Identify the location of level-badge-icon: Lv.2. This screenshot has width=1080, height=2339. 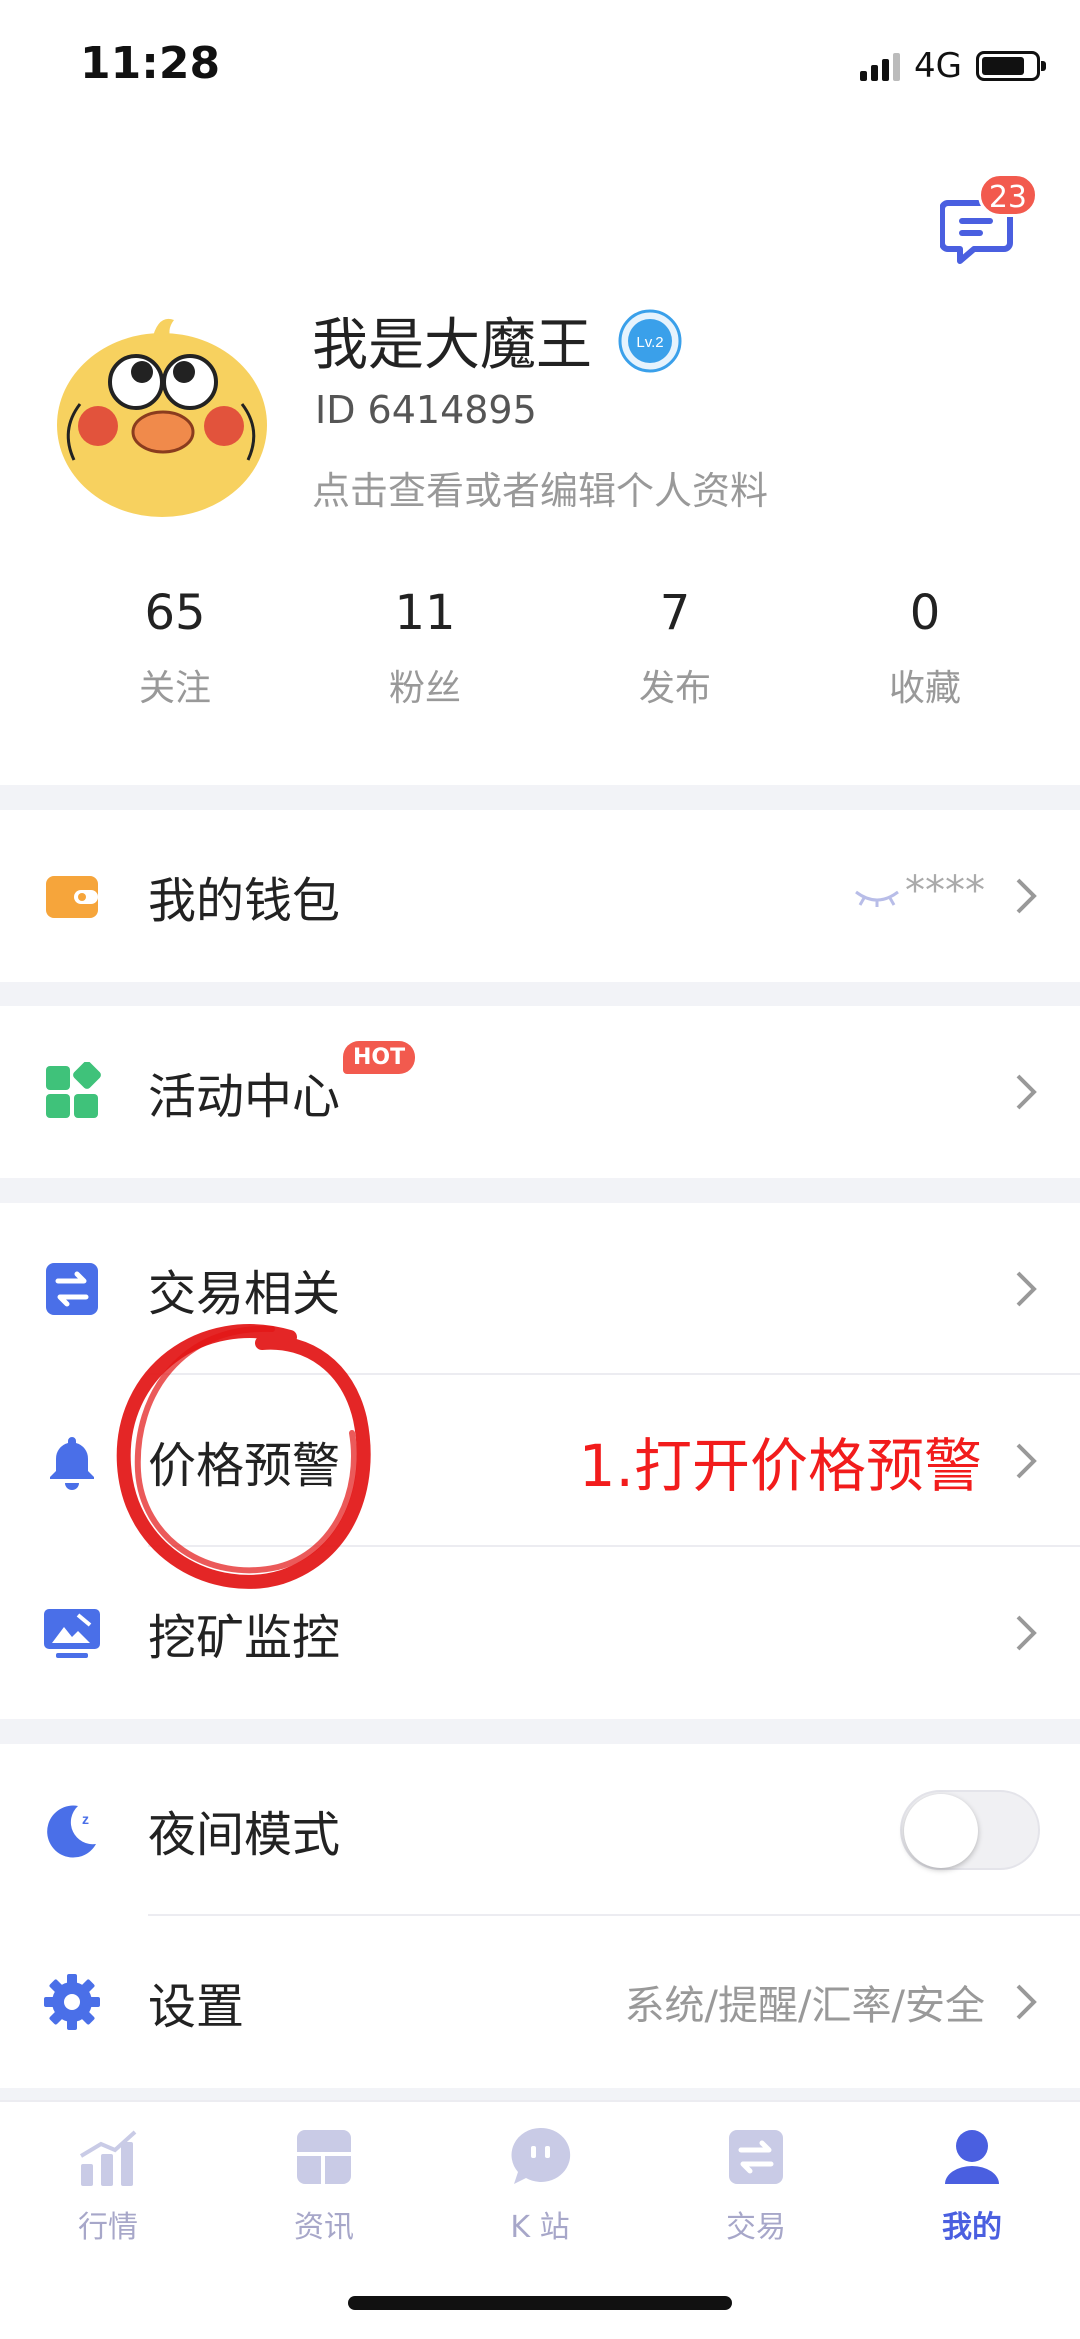
(650, 341).